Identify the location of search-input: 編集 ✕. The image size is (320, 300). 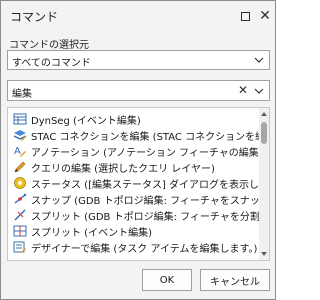
(138, 90).